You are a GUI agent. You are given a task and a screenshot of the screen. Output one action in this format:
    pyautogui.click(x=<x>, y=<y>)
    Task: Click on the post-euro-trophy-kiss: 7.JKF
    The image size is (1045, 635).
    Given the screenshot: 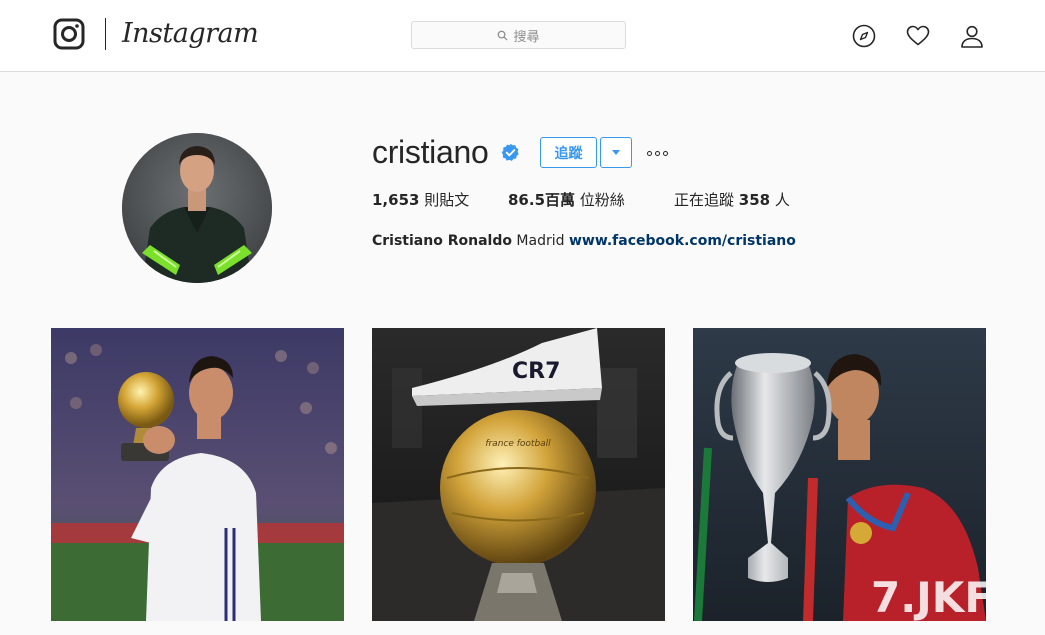 What is the action you would take?
    pyautogui.click(x=839, y=474)
    